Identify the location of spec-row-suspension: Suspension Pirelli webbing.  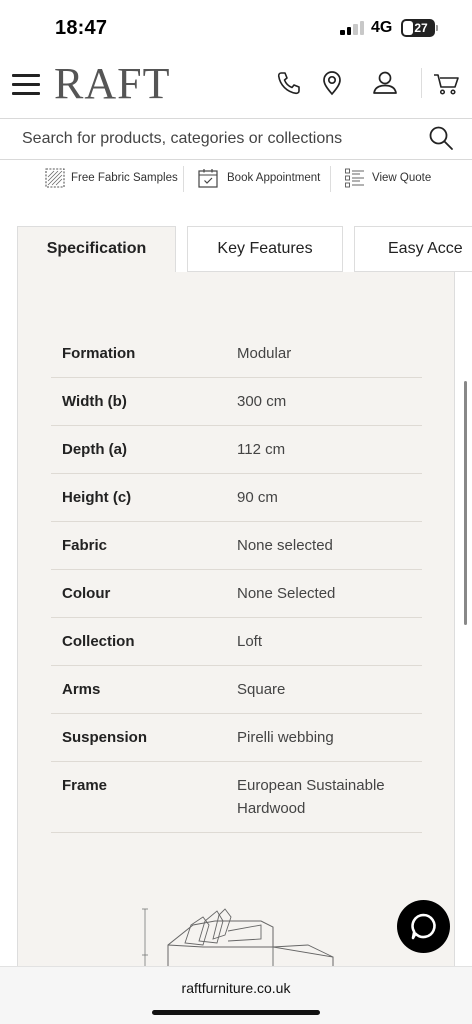
(236, 738).